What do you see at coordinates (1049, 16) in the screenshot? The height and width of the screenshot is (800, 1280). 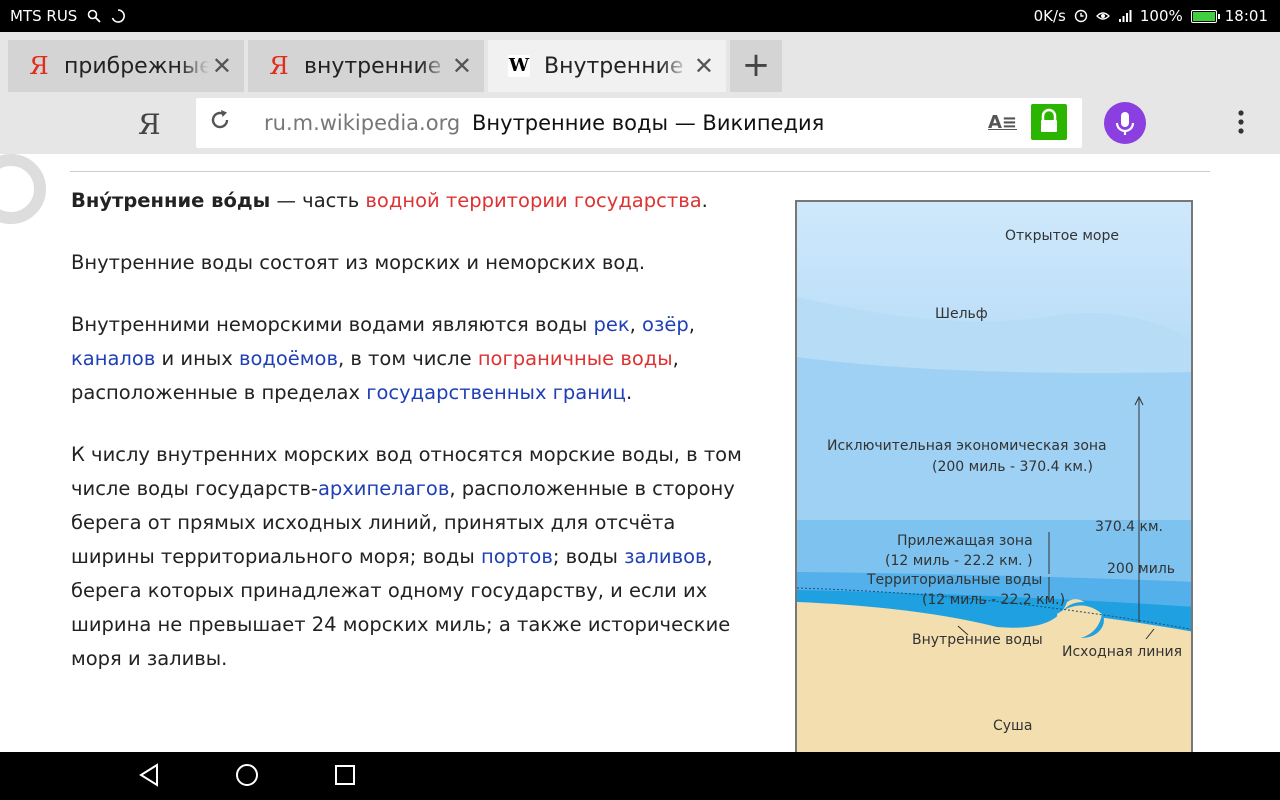 I see `network-speed: 0K/s` at bounding box center [1049, 16].